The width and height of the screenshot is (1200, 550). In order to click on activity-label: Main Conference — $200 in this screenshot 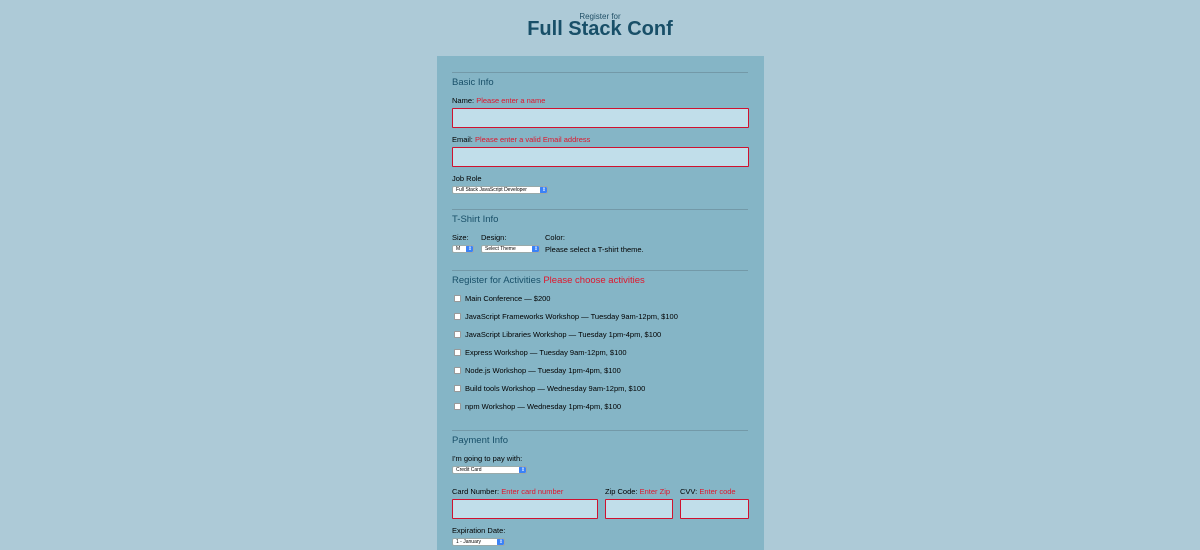, I will do `click(508, 298)`.